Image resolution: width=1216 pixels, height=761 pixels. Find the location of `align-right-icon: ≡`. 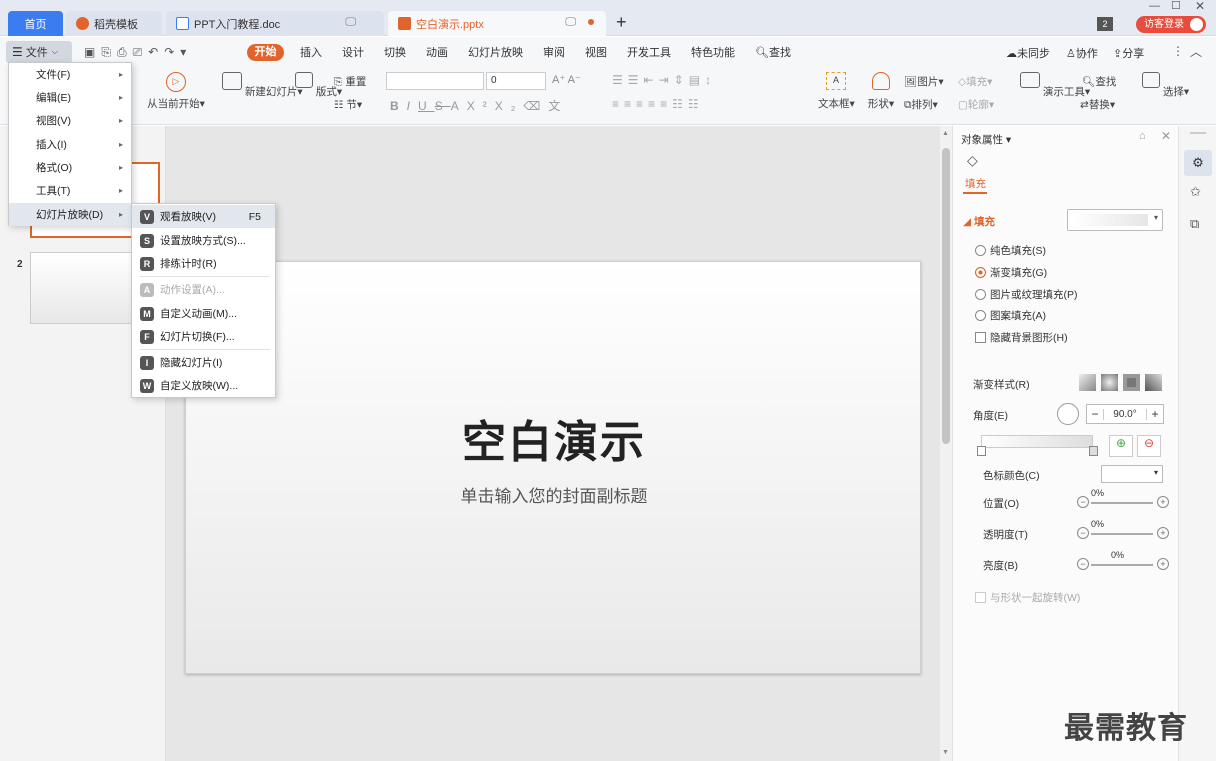

align-right-icon: ≡ is located at coordinates (642, 104).